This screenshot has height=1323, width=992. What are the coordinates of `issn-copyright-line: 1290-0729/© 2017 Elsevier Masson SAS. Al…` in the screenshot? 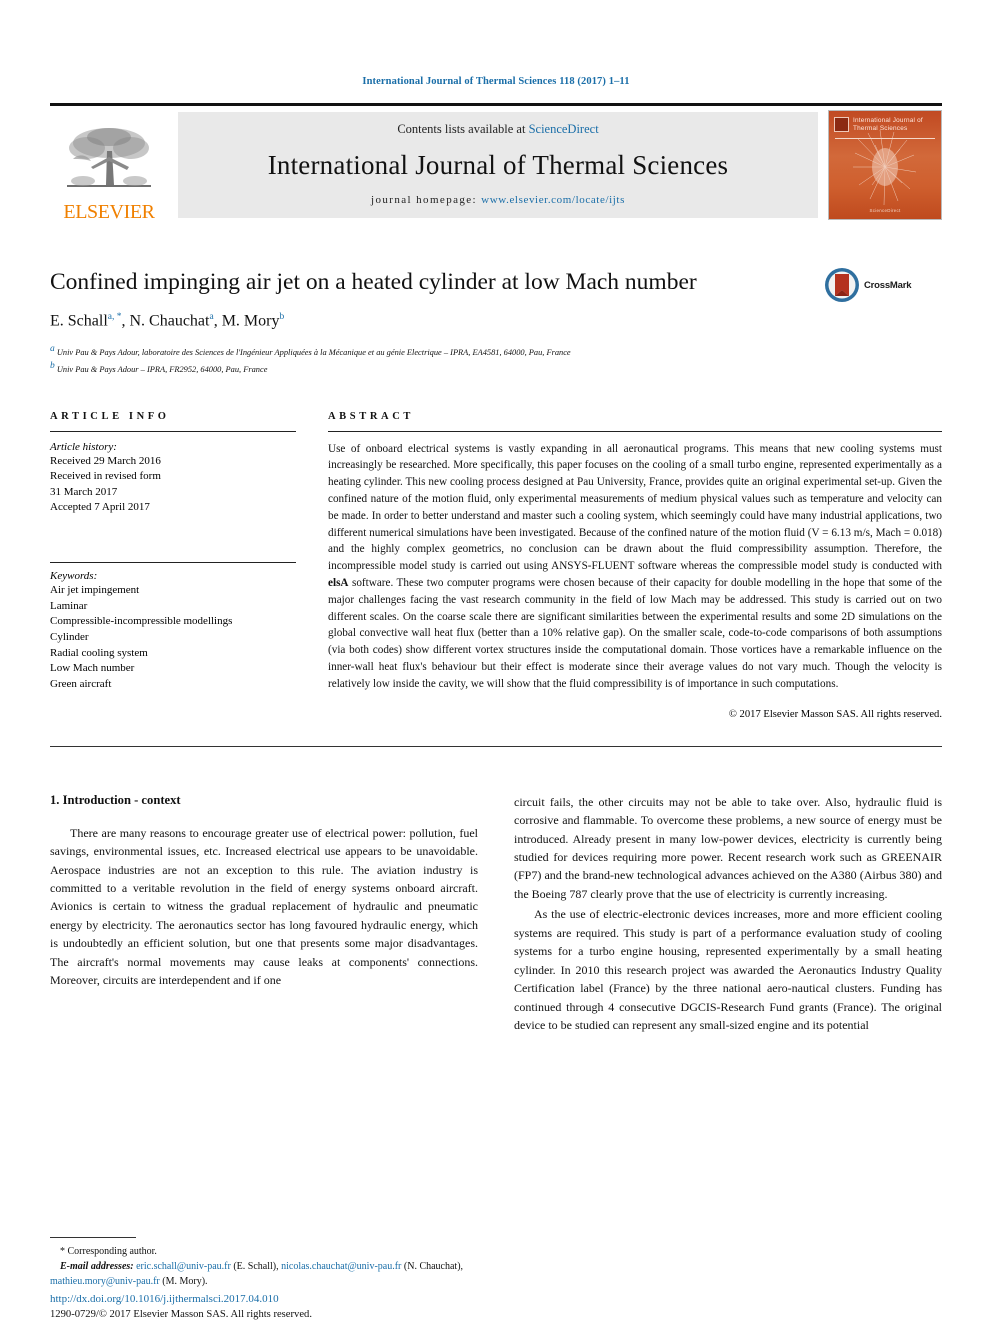 It's located at (181, 1315).